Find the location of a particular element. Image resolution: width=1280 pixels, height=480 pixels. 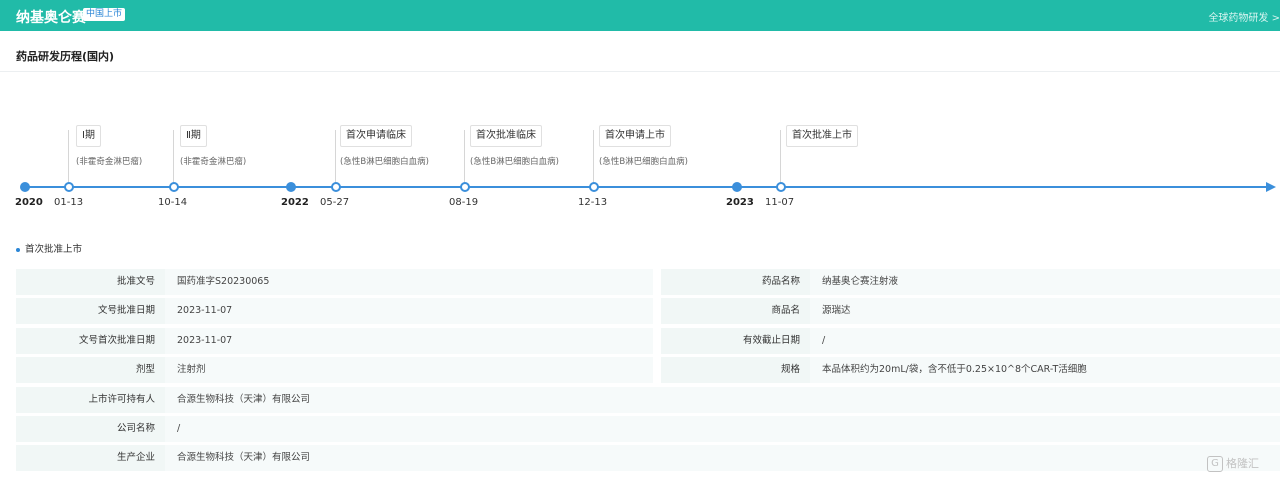

label-approval-number: 批准文号 is located at coordinates (90, 282).